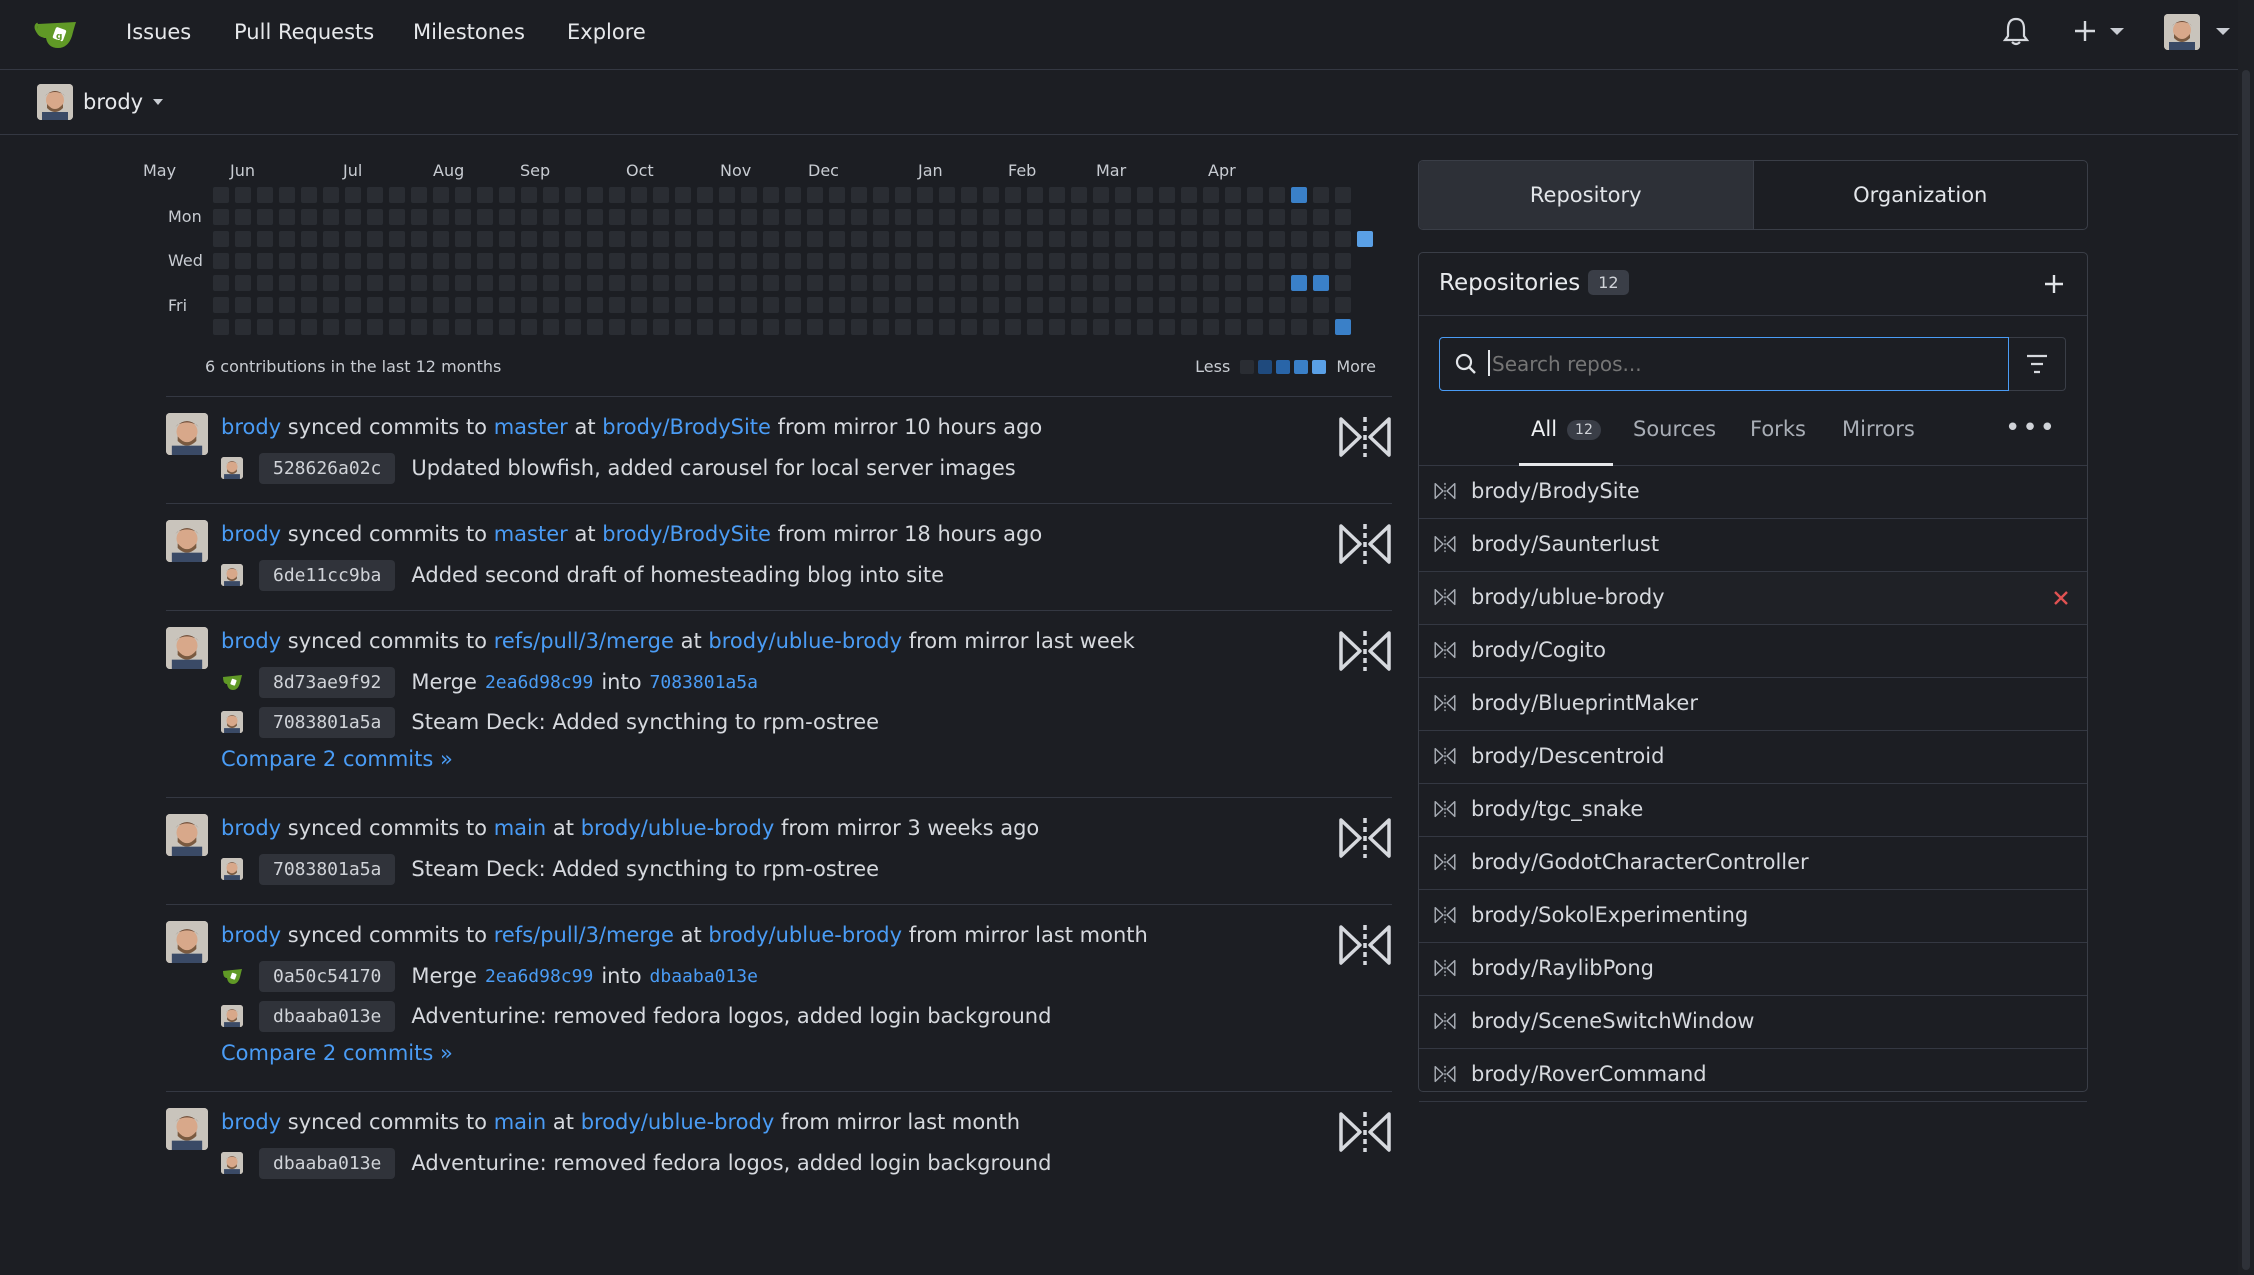 This screenshot has width=2254, height=1275. I want to click on compare-commits-link: Compare 2 commits », so click(337, 1053).